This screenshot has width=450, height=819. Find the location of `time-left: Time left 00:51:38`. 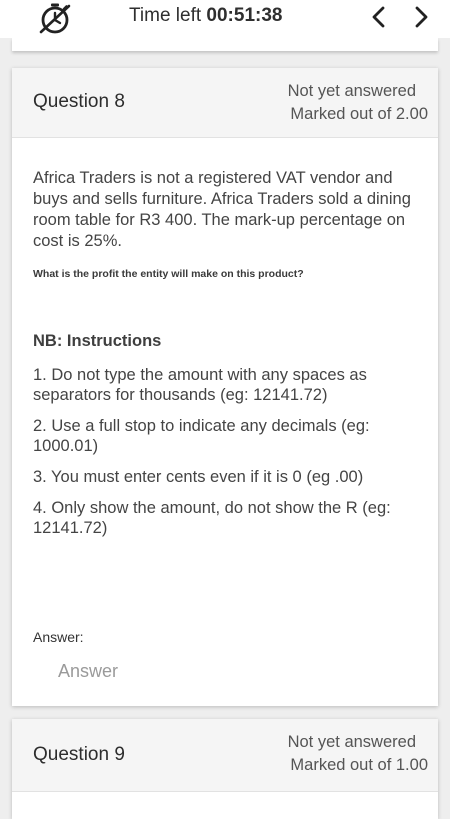

time-left: Time left 00:51:38 is located at coordinates (205, 16).